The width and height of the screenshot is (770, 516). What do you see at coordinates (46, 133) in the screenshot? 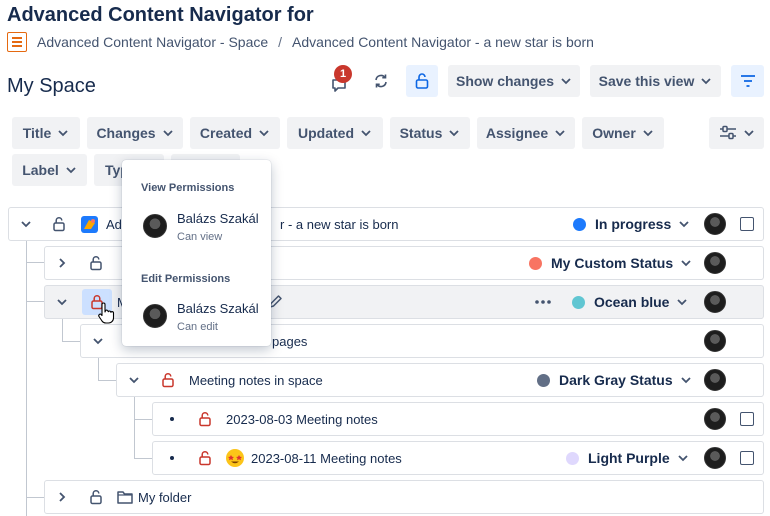
I see `filter-title: Title` at bounding box center [46, 133].